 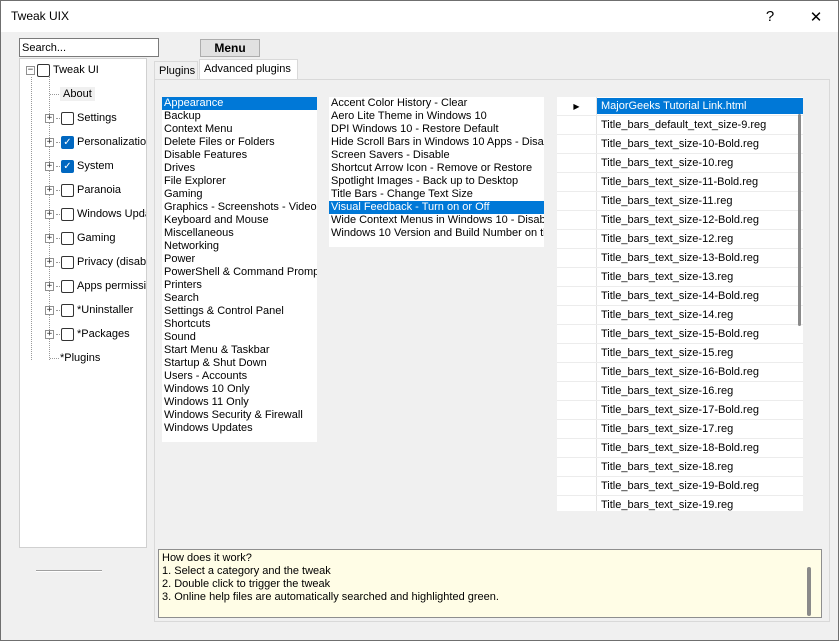 What do you see at coordinates (62, 70) in the screenshot?
I see `tree-root: − Tweak UI` at bounding box center [62, 70].